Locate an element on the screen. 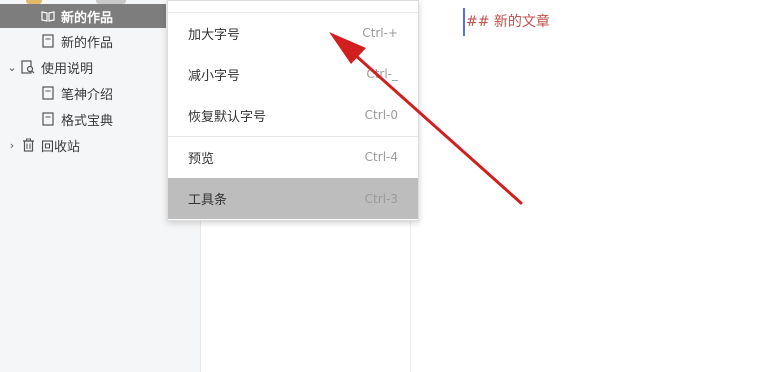  menu-item-shortcut: Ctrl-3 is located at coordinates (381, 198).